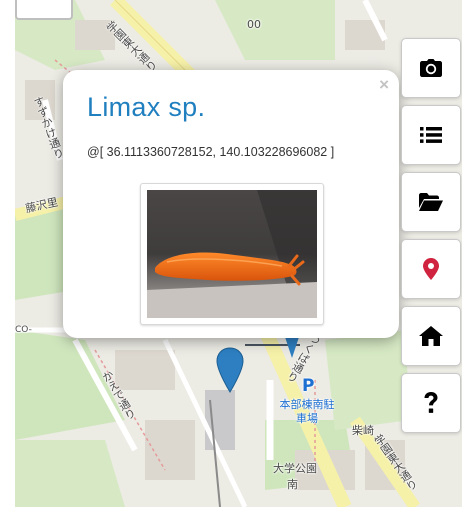  Describe the element at coordinates (363, 430) in the screenshot. I see `map-label-shibasaki: 柴崎` at that location.